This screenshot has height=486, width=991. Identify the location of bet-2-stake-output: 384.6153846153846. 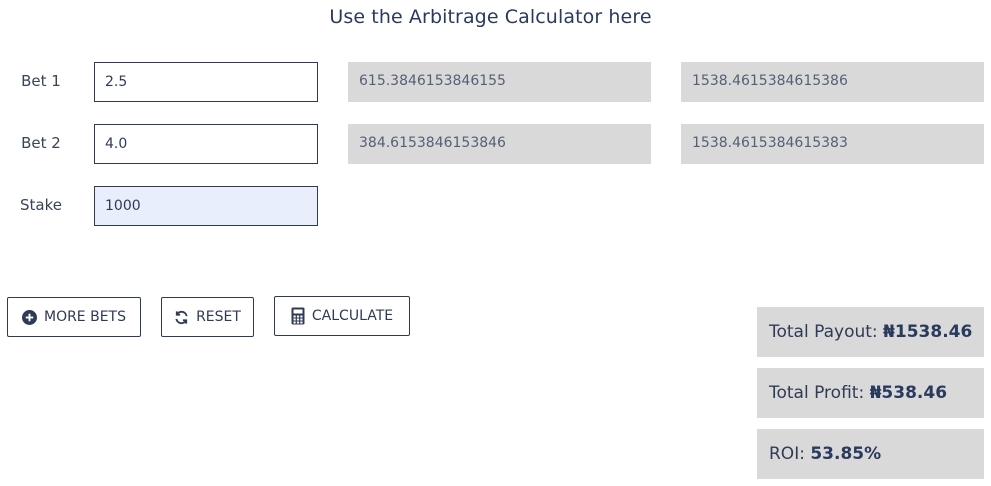
(499, 144).